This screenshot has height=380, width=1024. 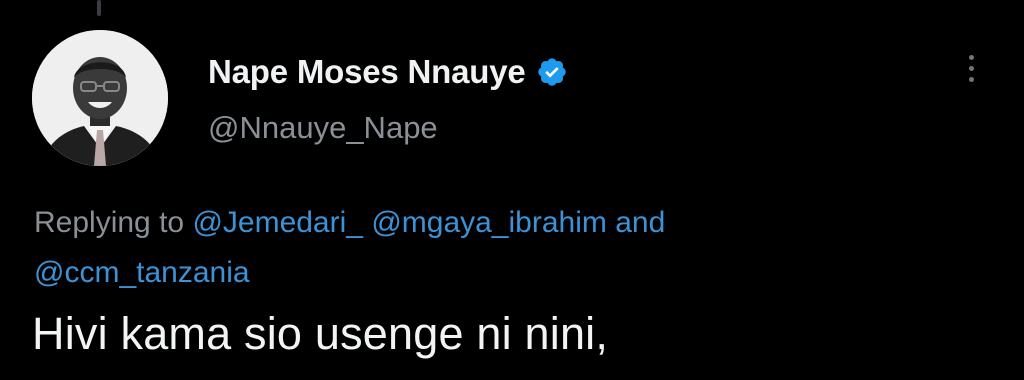 I want to click on author-display-name: Nape Moses Nnauye, so click(x=367, y=72).